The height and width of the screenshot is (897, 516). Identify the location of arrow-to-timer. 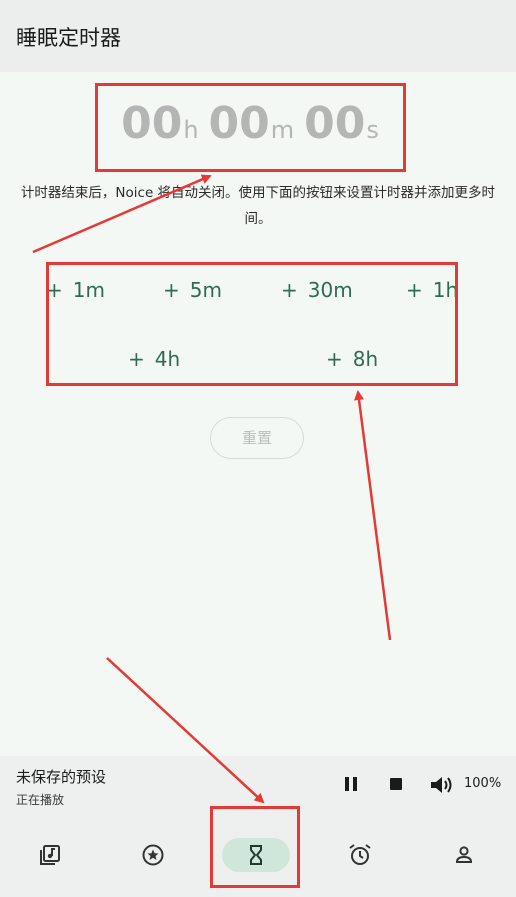
(122, 214).